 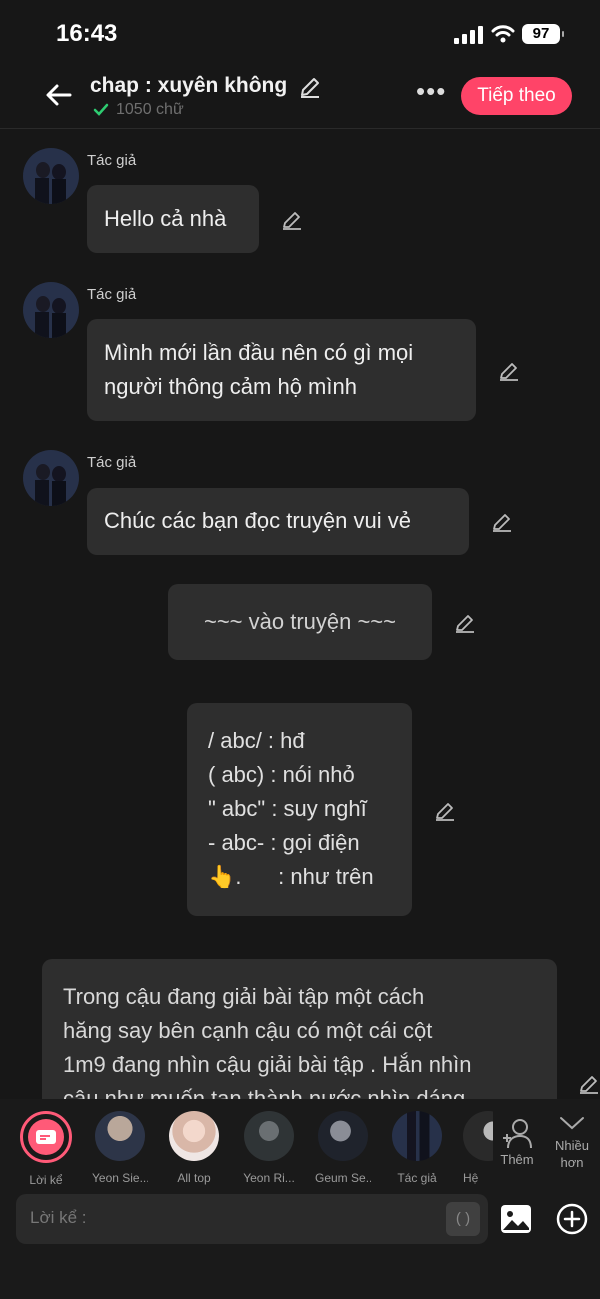 What do you see at coordinates (188, 86) in the screenshot?
I see `chapter-title: chap : xuyên không` at bounding box center [188, 86].